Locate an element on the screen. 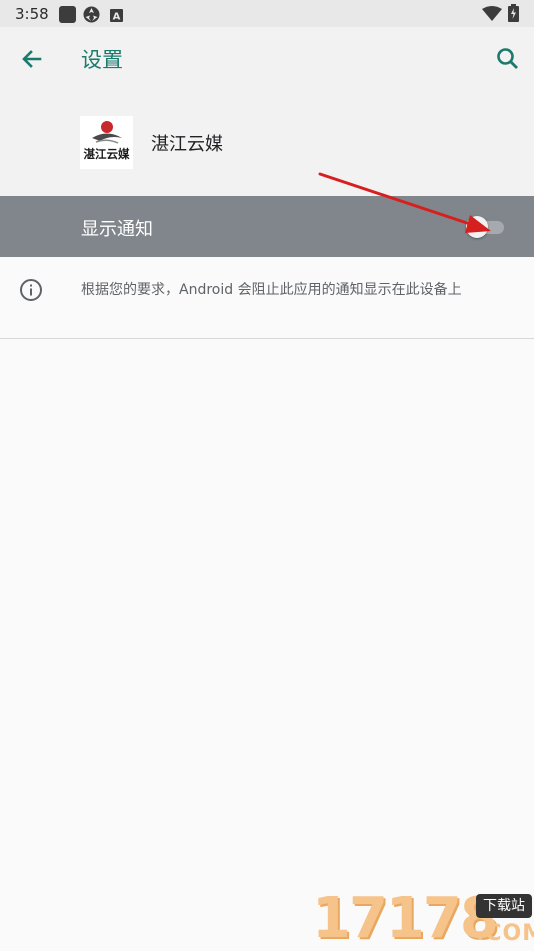 The width and height of the screenshot is (534, 951). watermark-badge: 下载站 is located at coordinates (504, 906).